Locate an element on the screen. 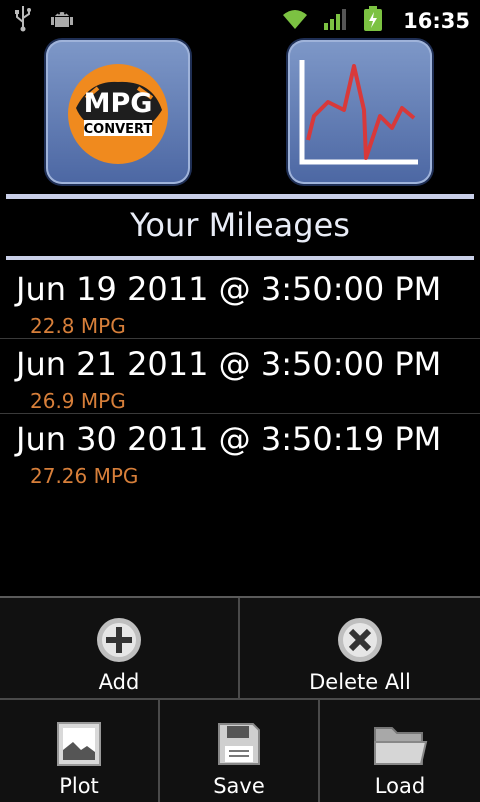  mileage-date: Jun 21 2011 @ 3:50:00 PM is located at coordinates (229, 364).